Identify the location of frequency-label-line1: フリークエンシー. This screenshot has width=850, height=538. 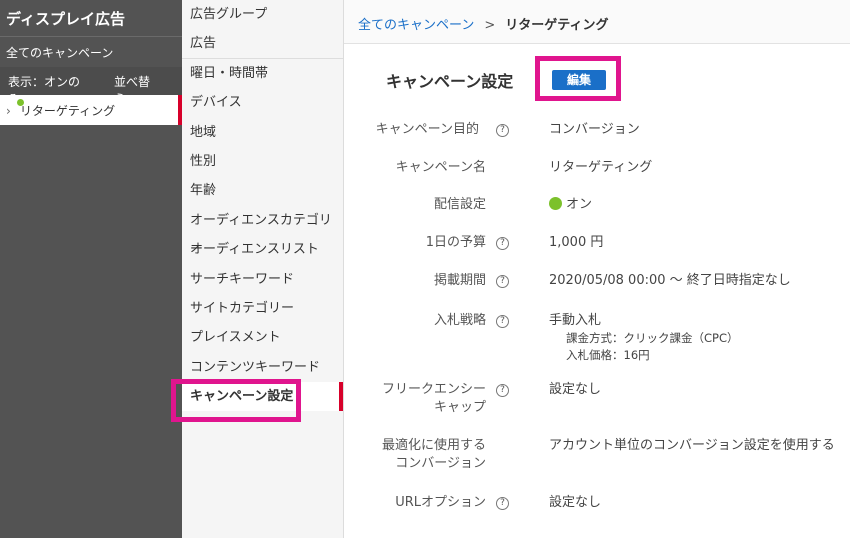
(433, 389).